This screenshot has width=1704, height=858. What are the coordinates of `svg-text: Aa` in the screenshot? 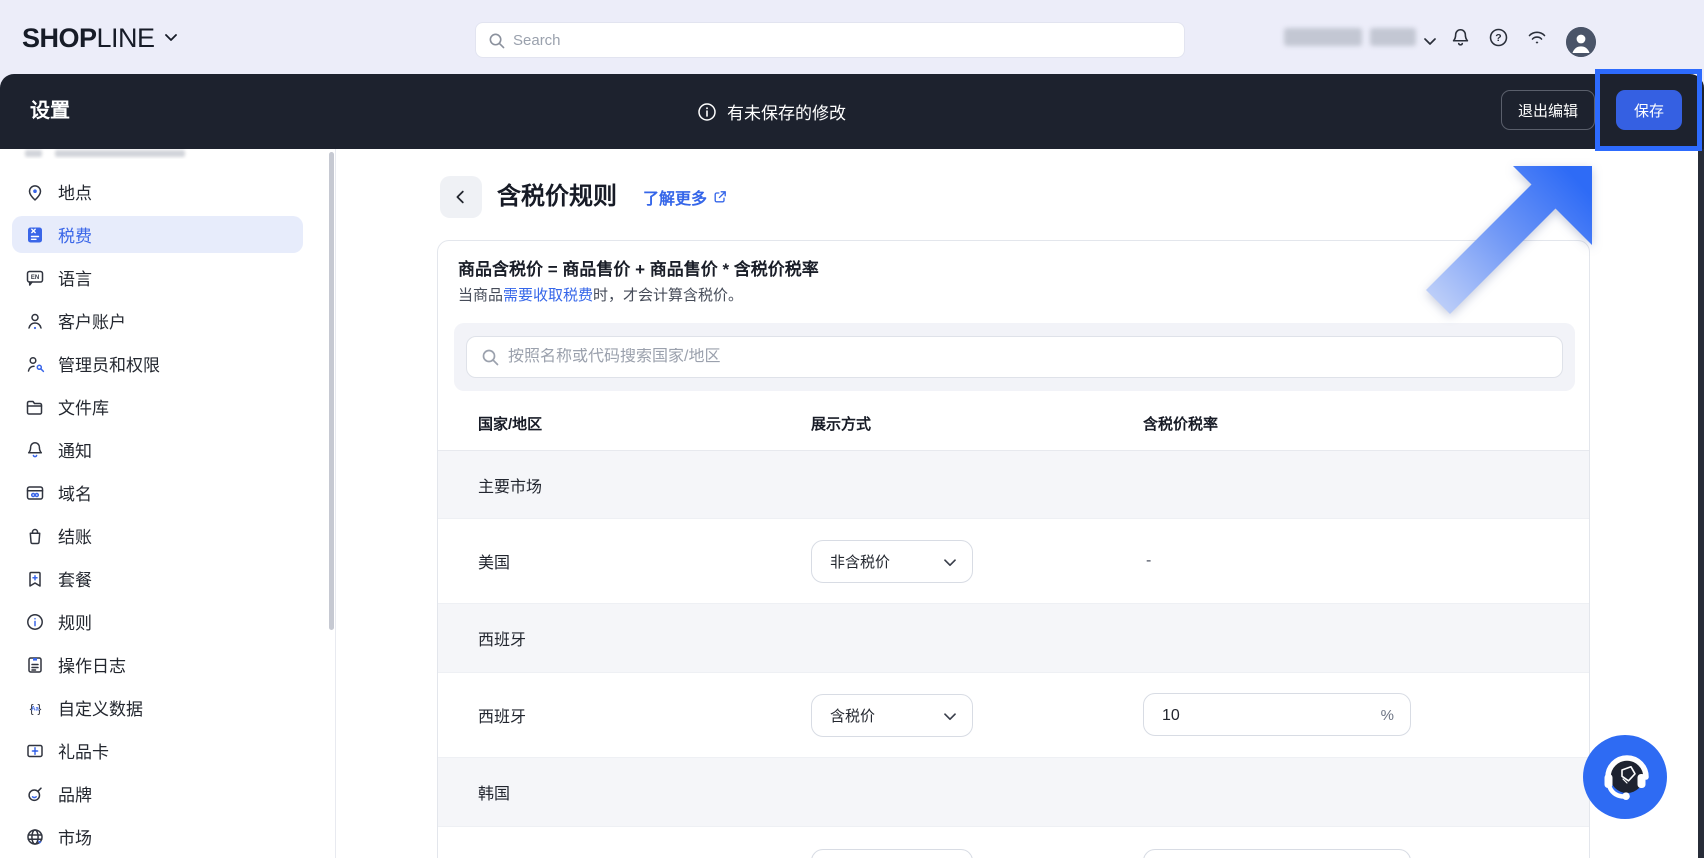 It's located at (35, 709).